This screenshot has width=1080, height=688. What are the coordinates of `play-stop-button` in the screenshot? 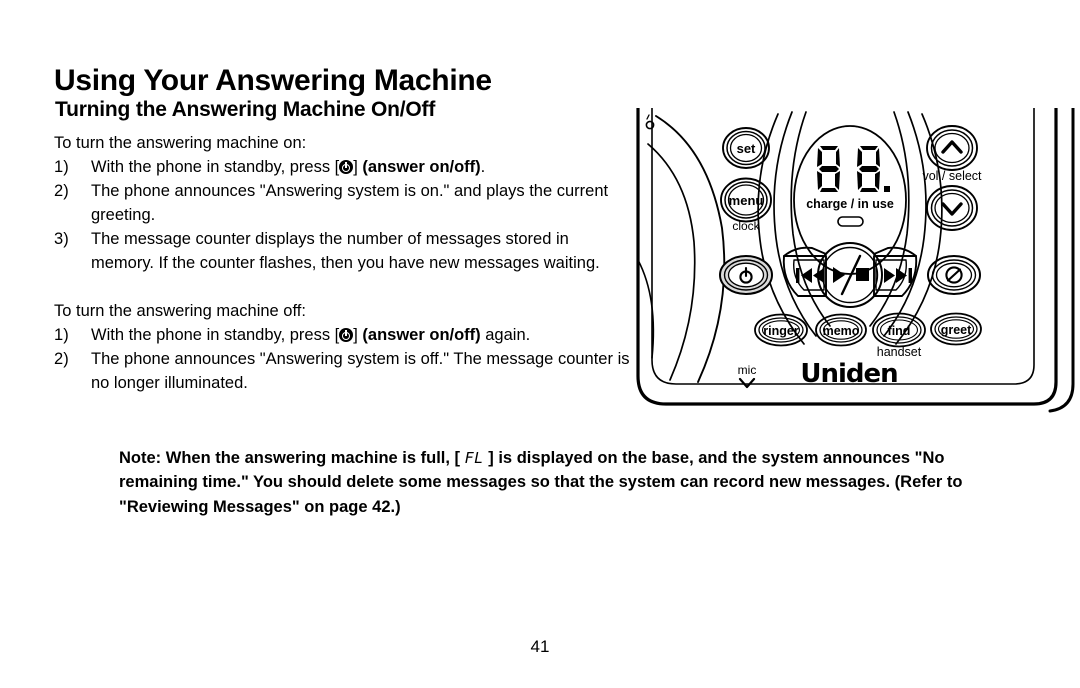 It's located at (850, 275).